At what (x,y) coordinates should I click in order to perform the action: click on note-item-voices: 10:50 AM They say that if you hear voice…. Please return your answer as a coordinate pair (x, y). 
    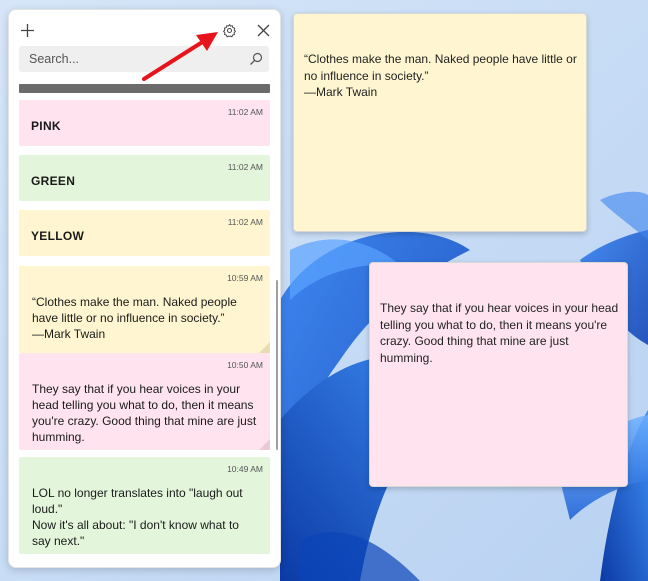
    Looking at the image, I should click on (144, 401).